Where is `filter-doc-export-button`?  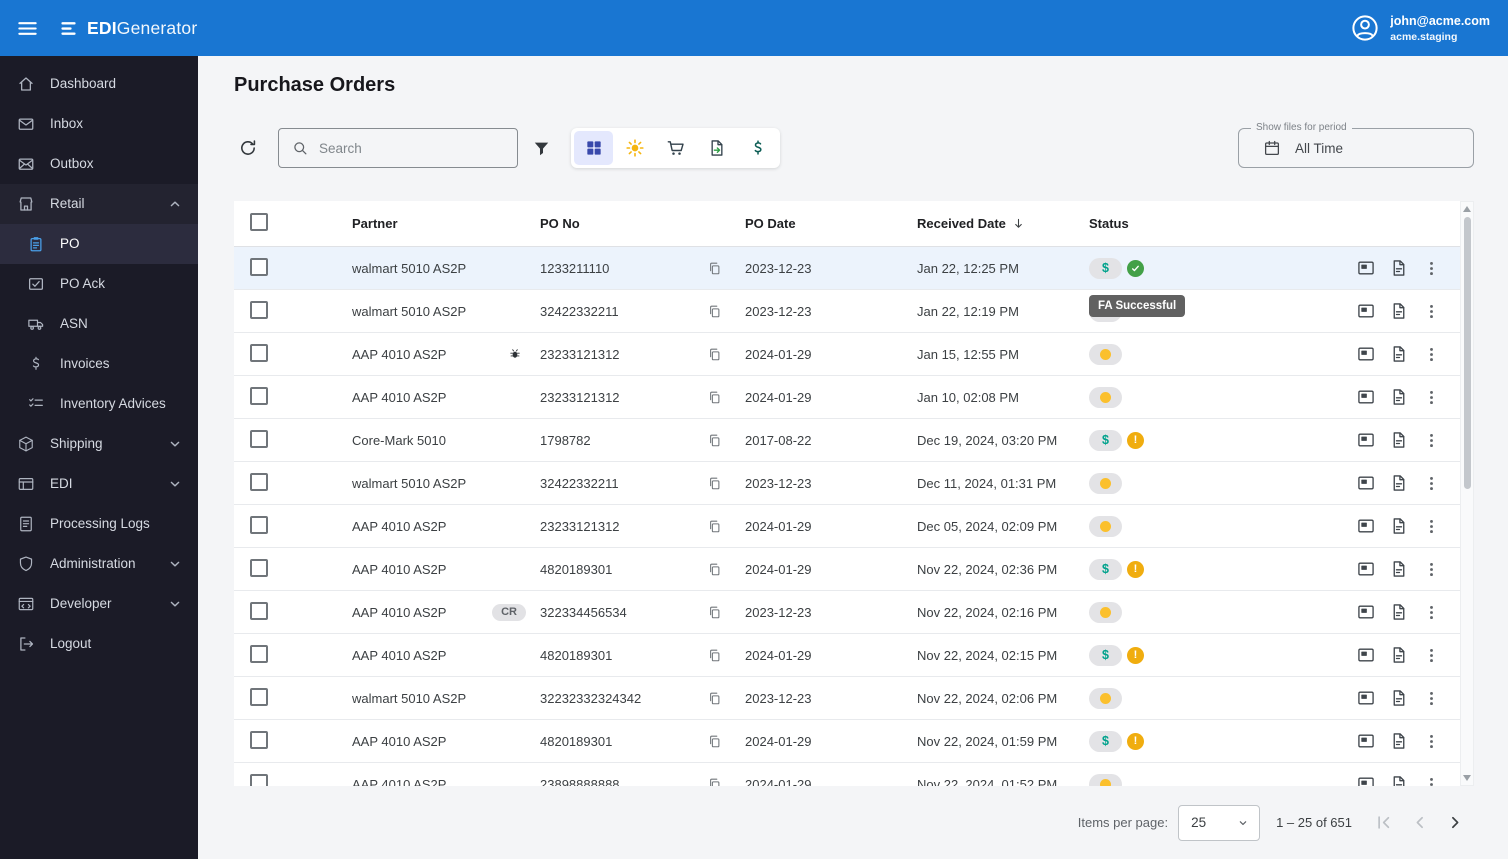
filter-doc-export-button is located at coordinates (716, 148).